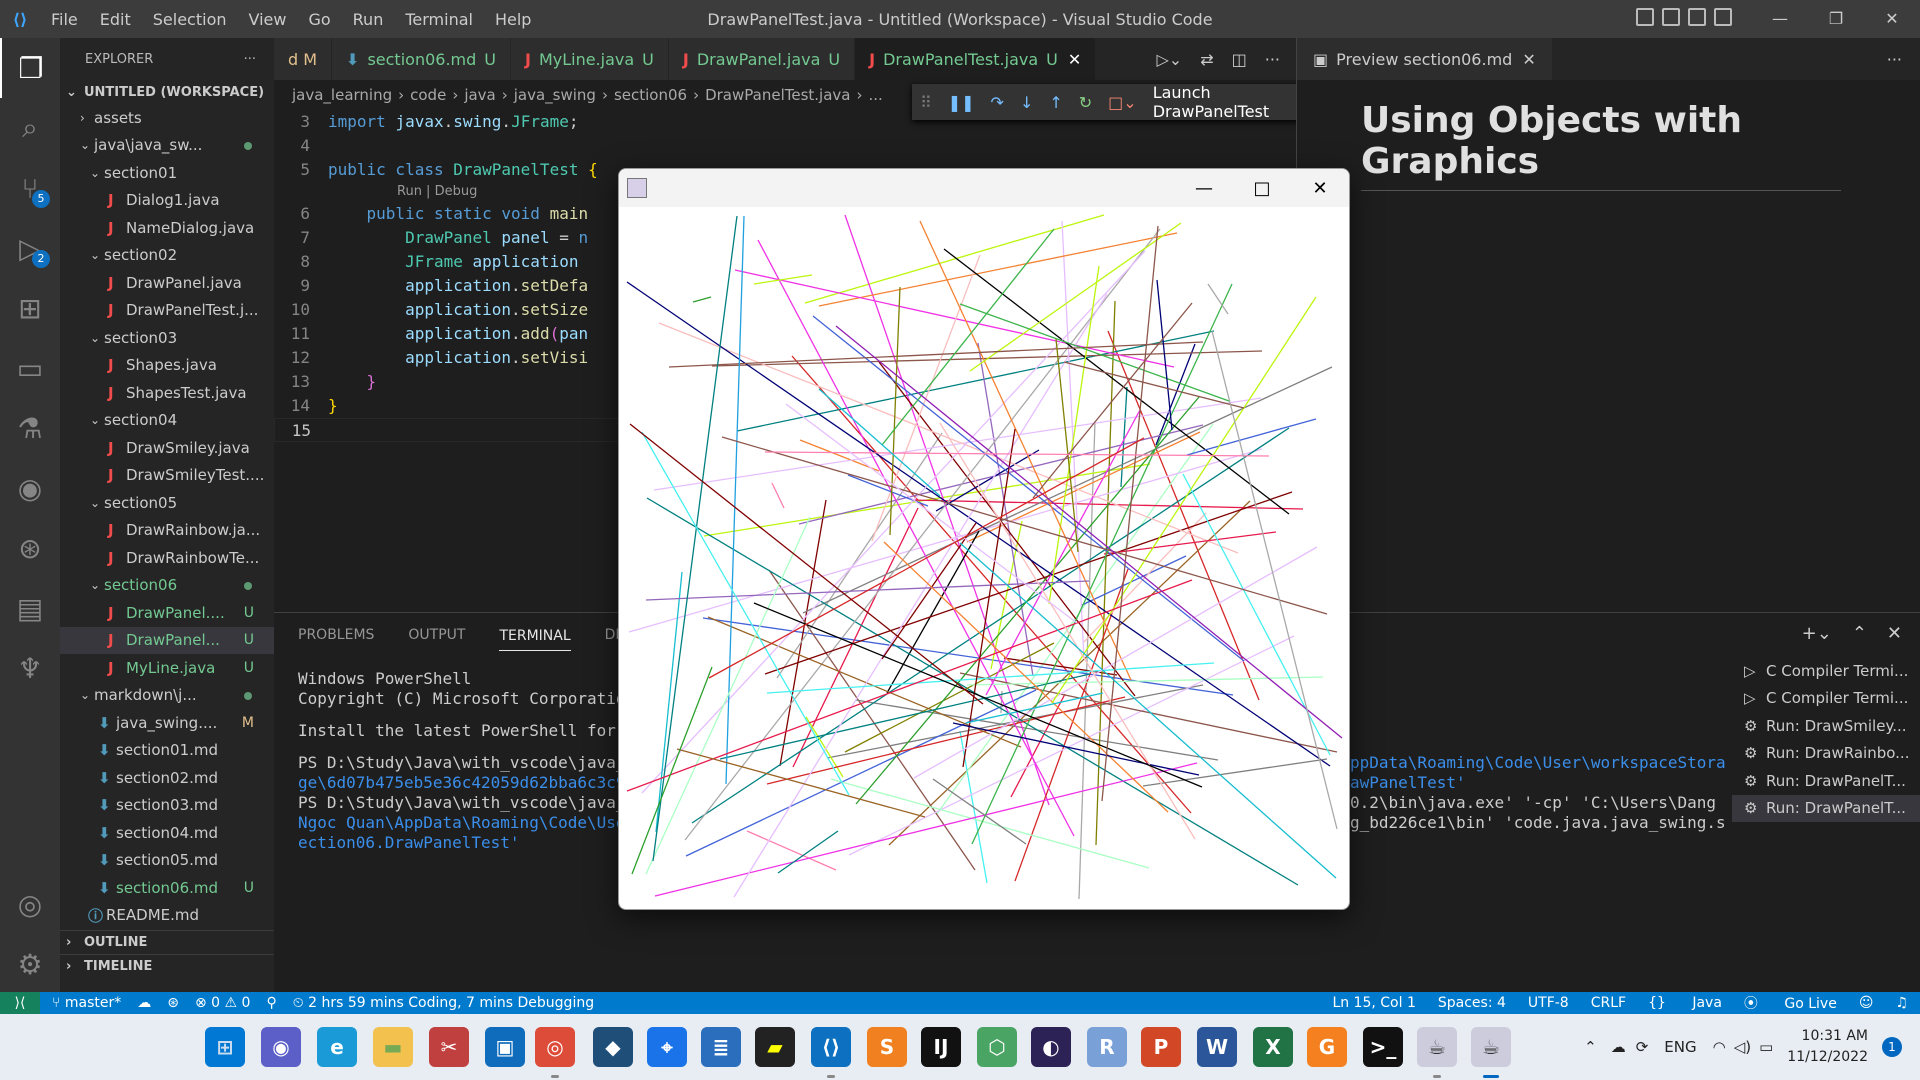 This screenshot has width=1920, height=1080. Describe the element at coordinates (777, 95) in the screenshot. I see `breadcrumb-item: DrawPanelTest.java` at that location.